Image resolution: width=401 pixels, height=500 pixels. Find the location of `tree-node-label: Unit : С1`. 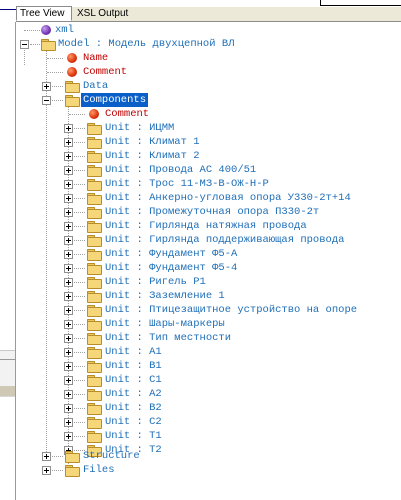

tree-node-label: Unit : С1 is located at coordinates (133, 380).